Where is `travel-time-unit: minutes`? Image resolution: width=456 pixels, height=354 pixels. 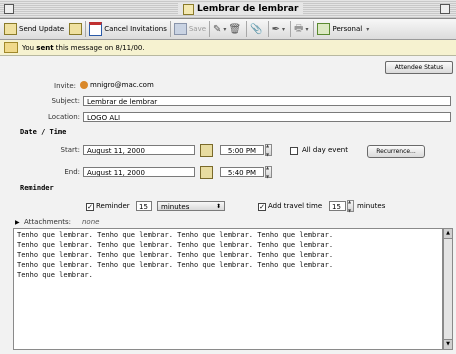
travel-time-unit: minutes is located at coordinates (371, 206).